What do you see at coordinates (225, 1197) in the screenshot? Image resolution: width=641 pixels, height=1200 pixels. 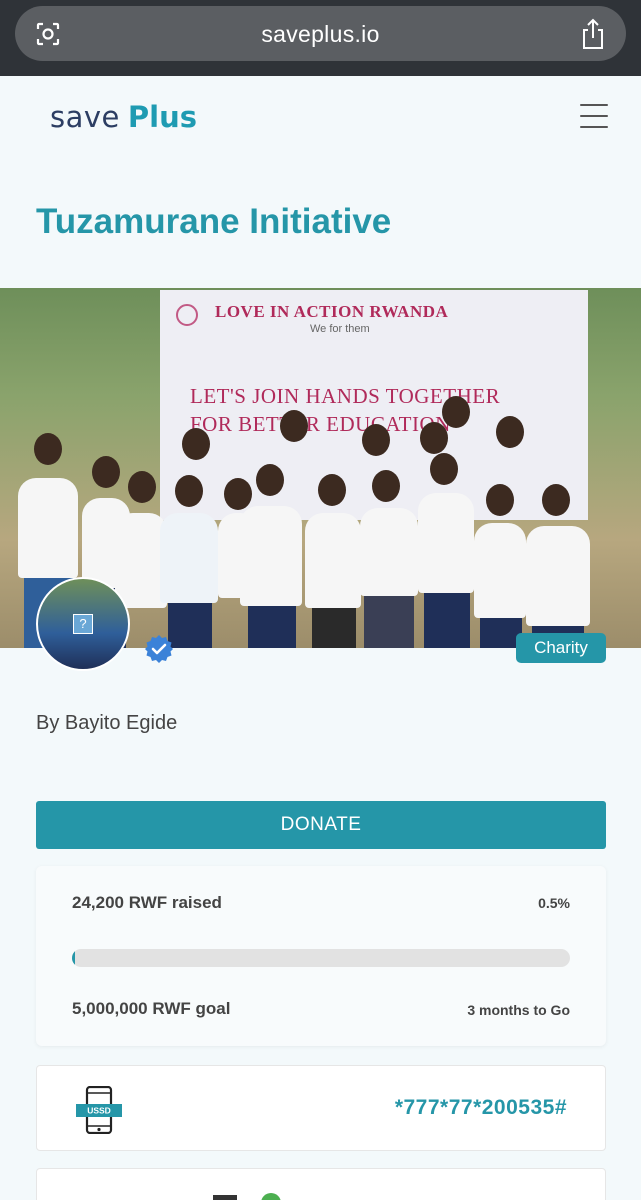 I see `payment-method-icon` at bounding box center [225, 1197].